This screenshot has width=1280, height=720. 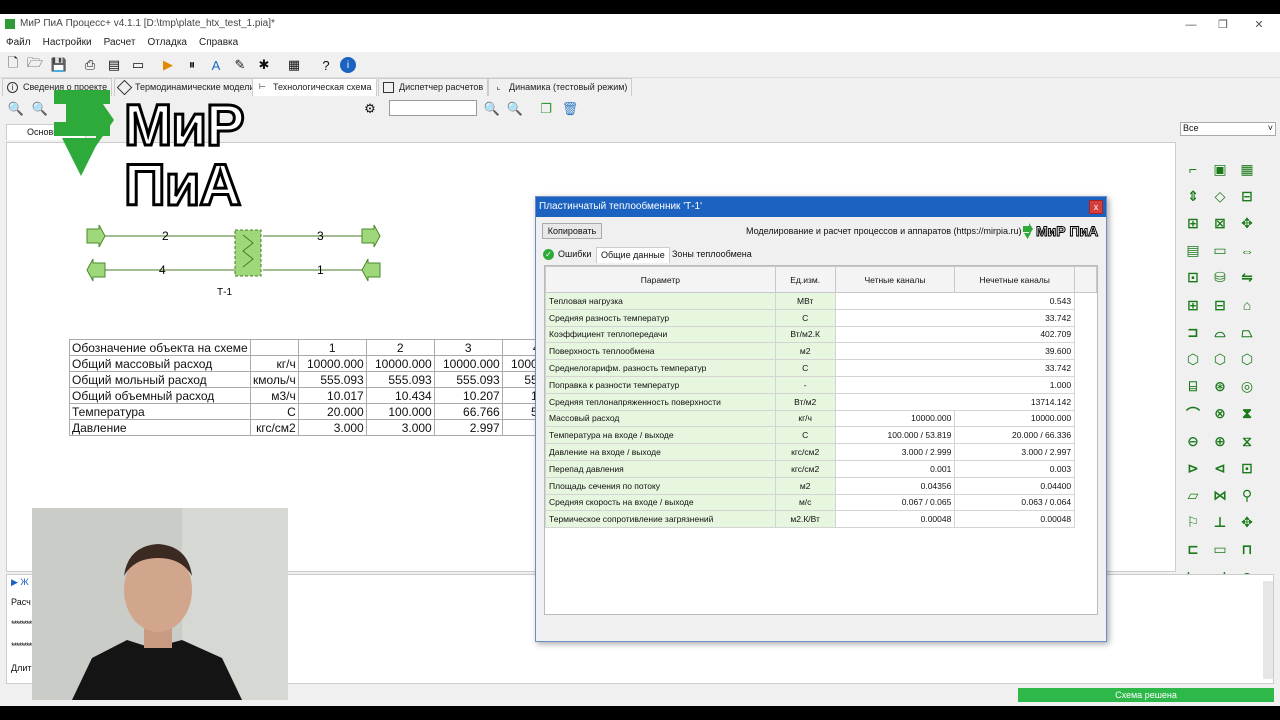 I want to click on brush-icon: ✎, so click(x=240, y=65).